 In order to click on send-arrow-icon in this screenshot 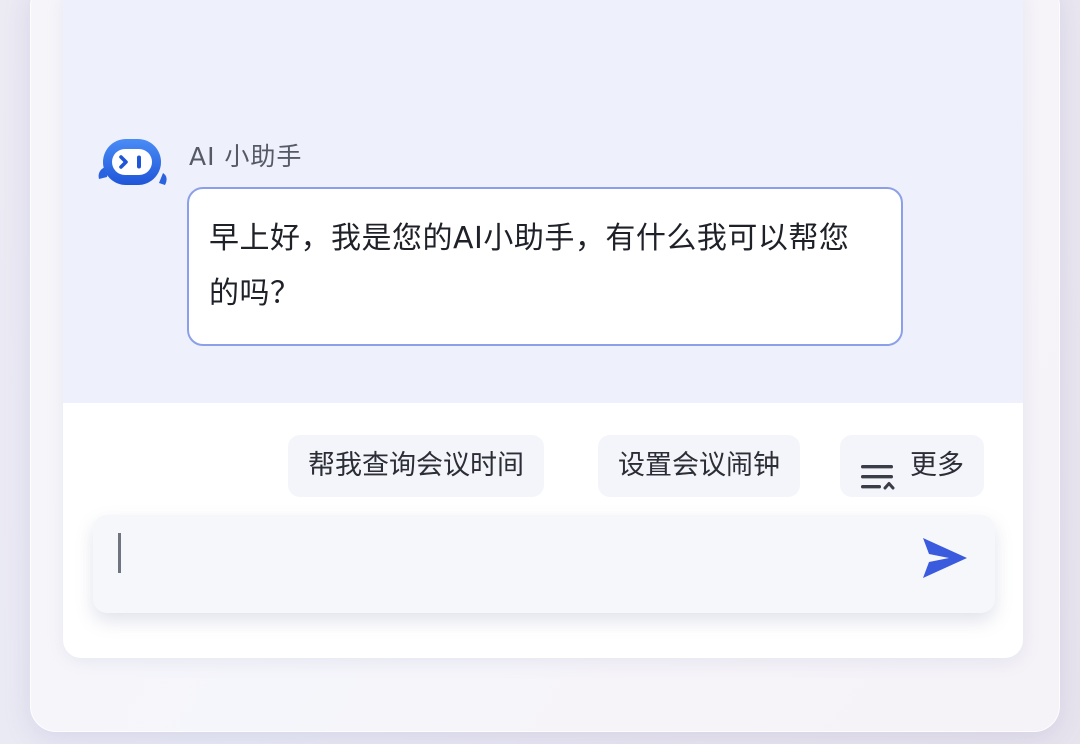, I will do `click(945, 558)`.